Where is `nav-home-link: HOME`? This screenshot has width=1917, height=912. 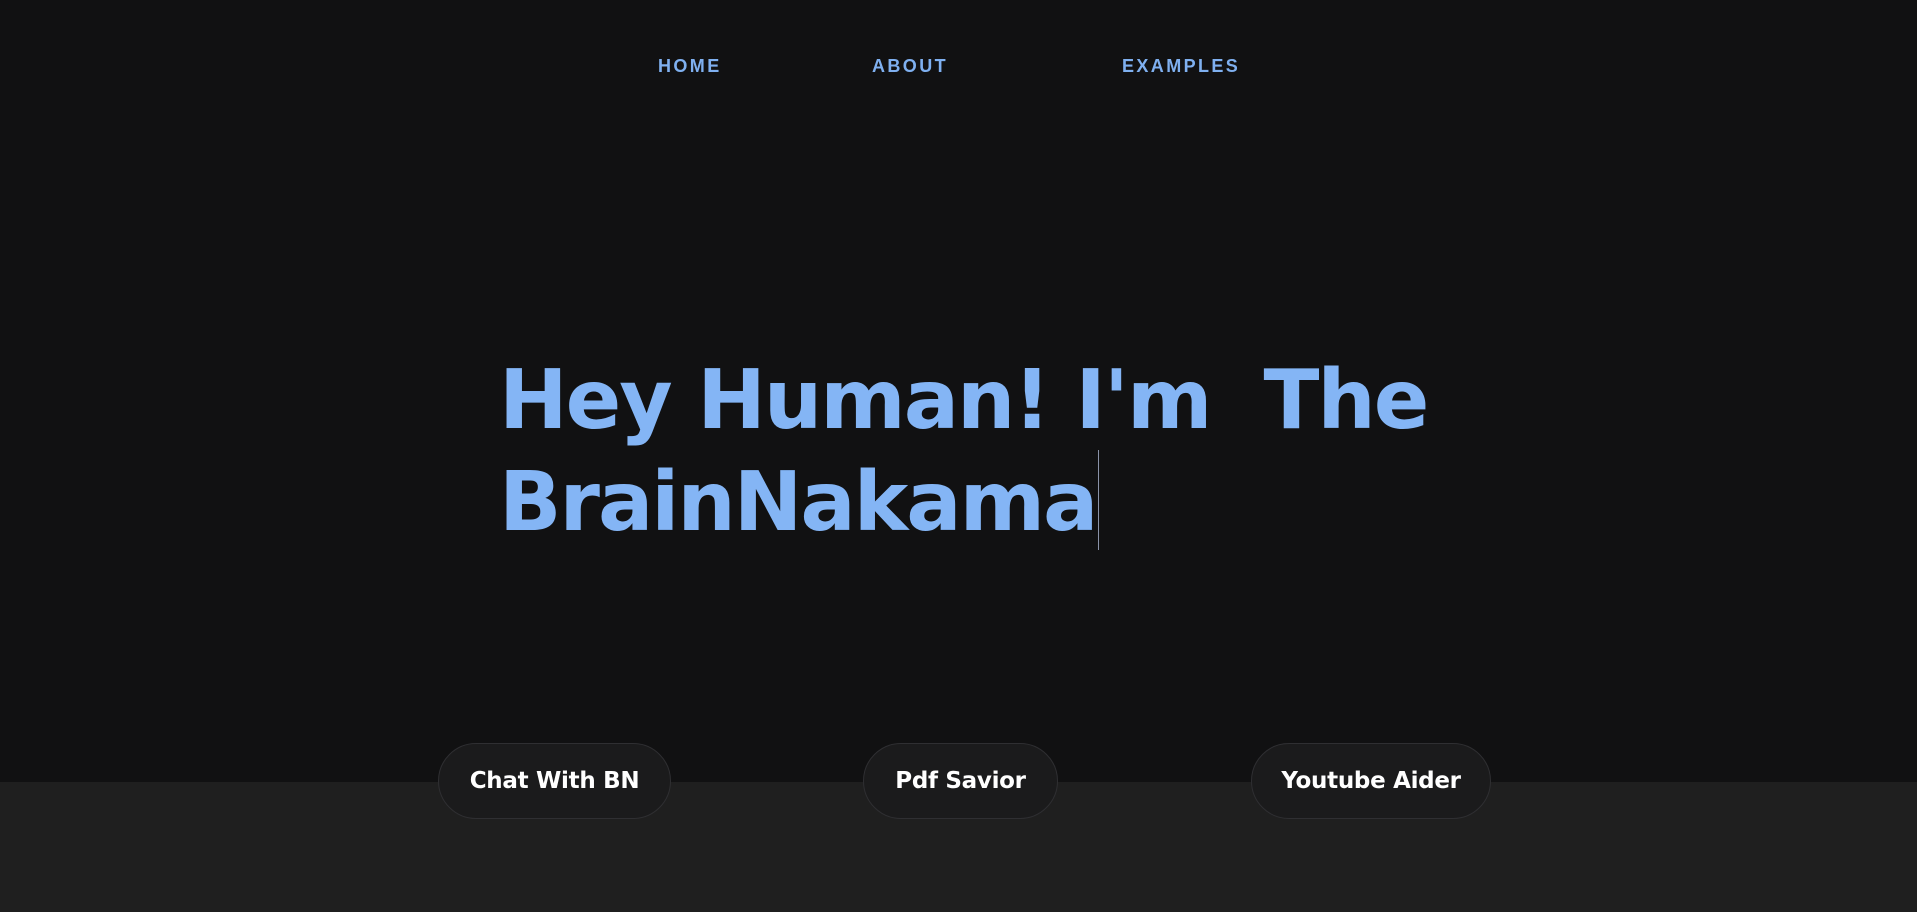
nav-home-link: HOME is located at coordinates (690, 66).